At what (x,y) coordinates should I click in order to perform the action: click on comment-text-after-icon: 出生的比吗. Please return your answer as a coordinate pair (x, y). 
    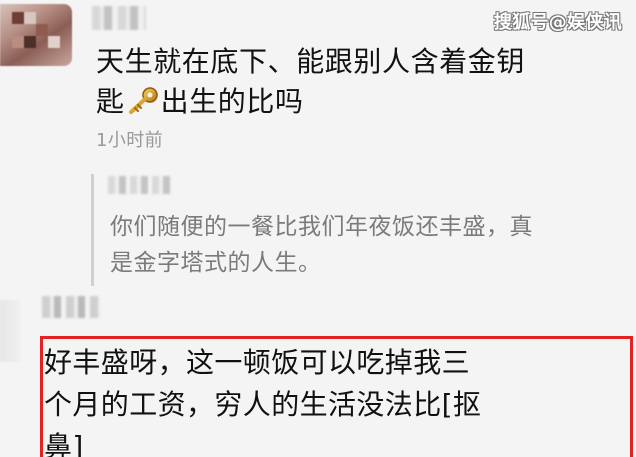
    Looking at the image, I should click on (232, 101).